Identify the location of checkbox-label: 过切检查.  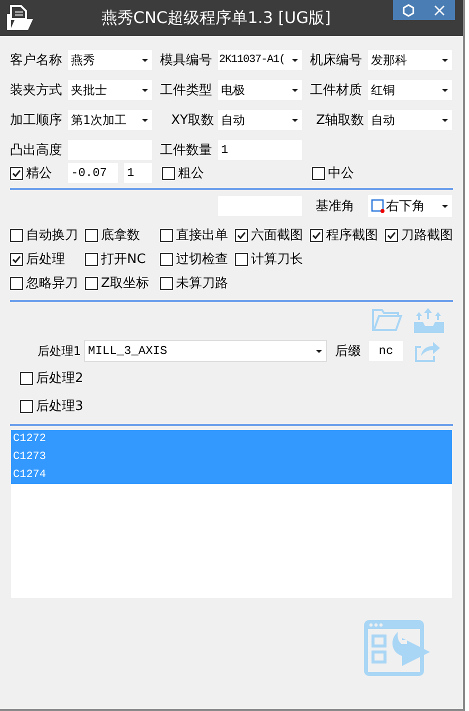
(202, 259).